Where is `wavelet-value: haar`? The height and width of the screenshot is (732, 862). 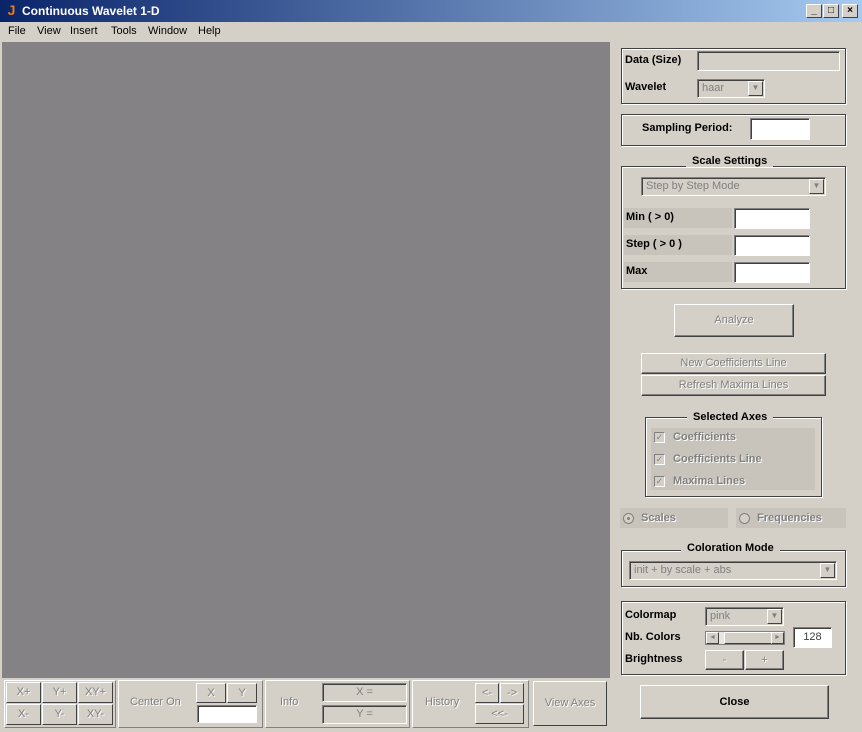
wavelet-value: haar is located at coordinates (713, 88).